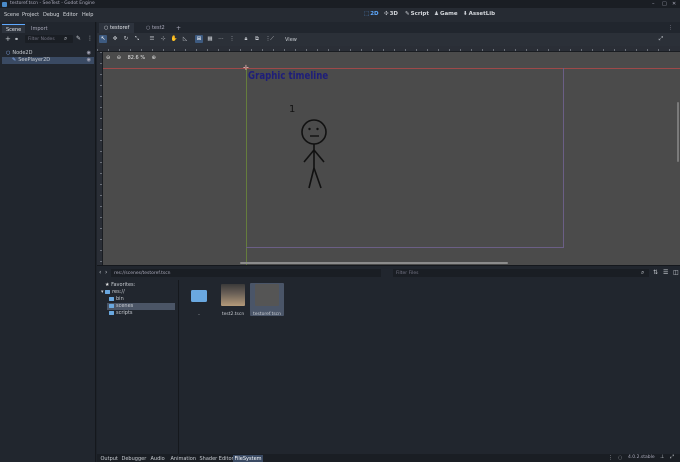  Describe the element at coordinates (391, 14) in the screenshot. I see `workspace-3d: ✣3D` at that location.